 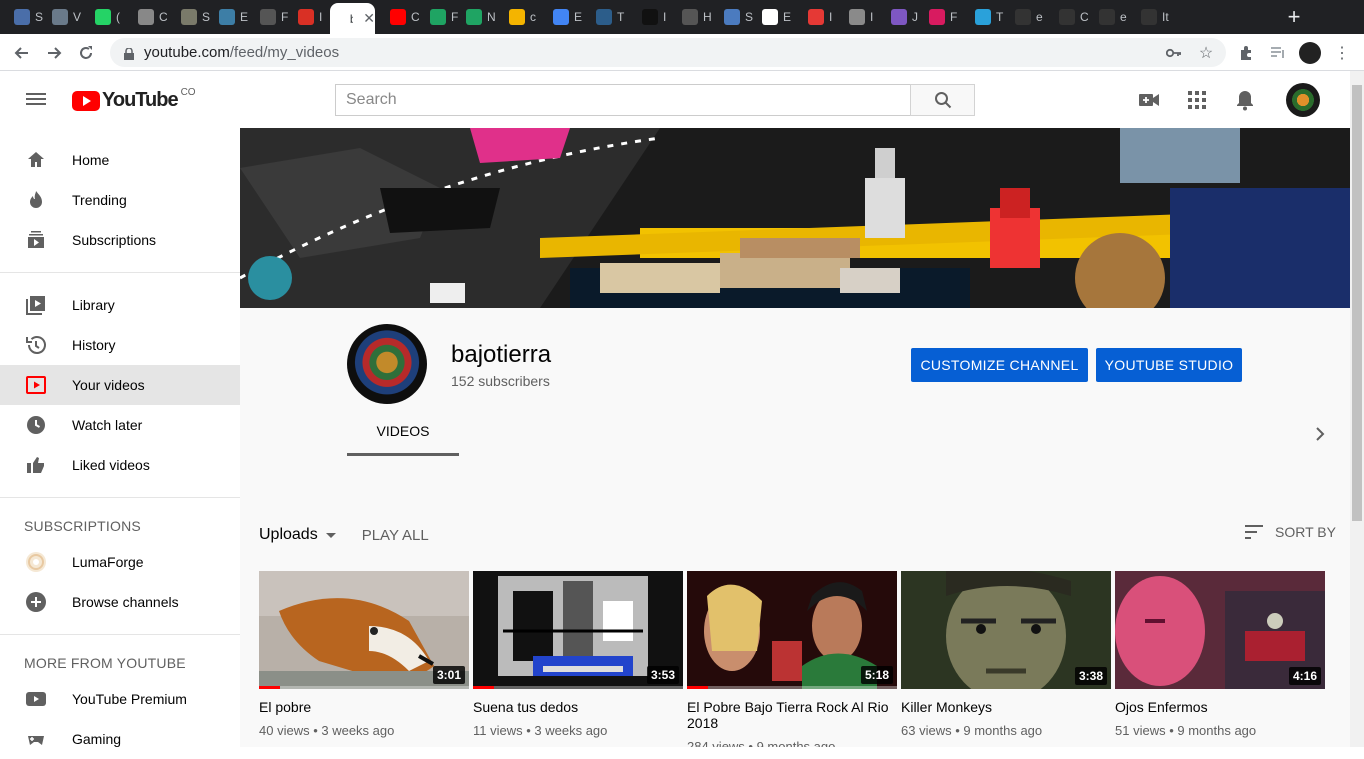 What do you see at coordinates (364, 630) in the screenshot?
I see `video-thumbnail: 3:01` at bounding box center [364, 630].